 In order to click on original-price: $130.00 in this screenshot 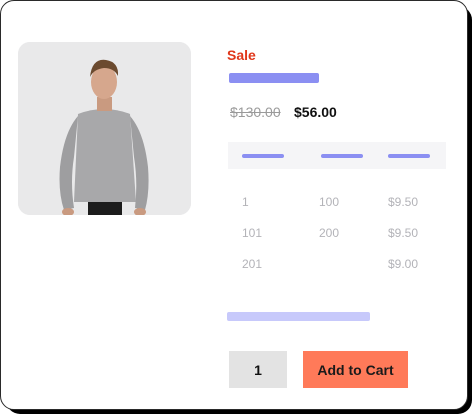, I will do `click(255, 112)`.